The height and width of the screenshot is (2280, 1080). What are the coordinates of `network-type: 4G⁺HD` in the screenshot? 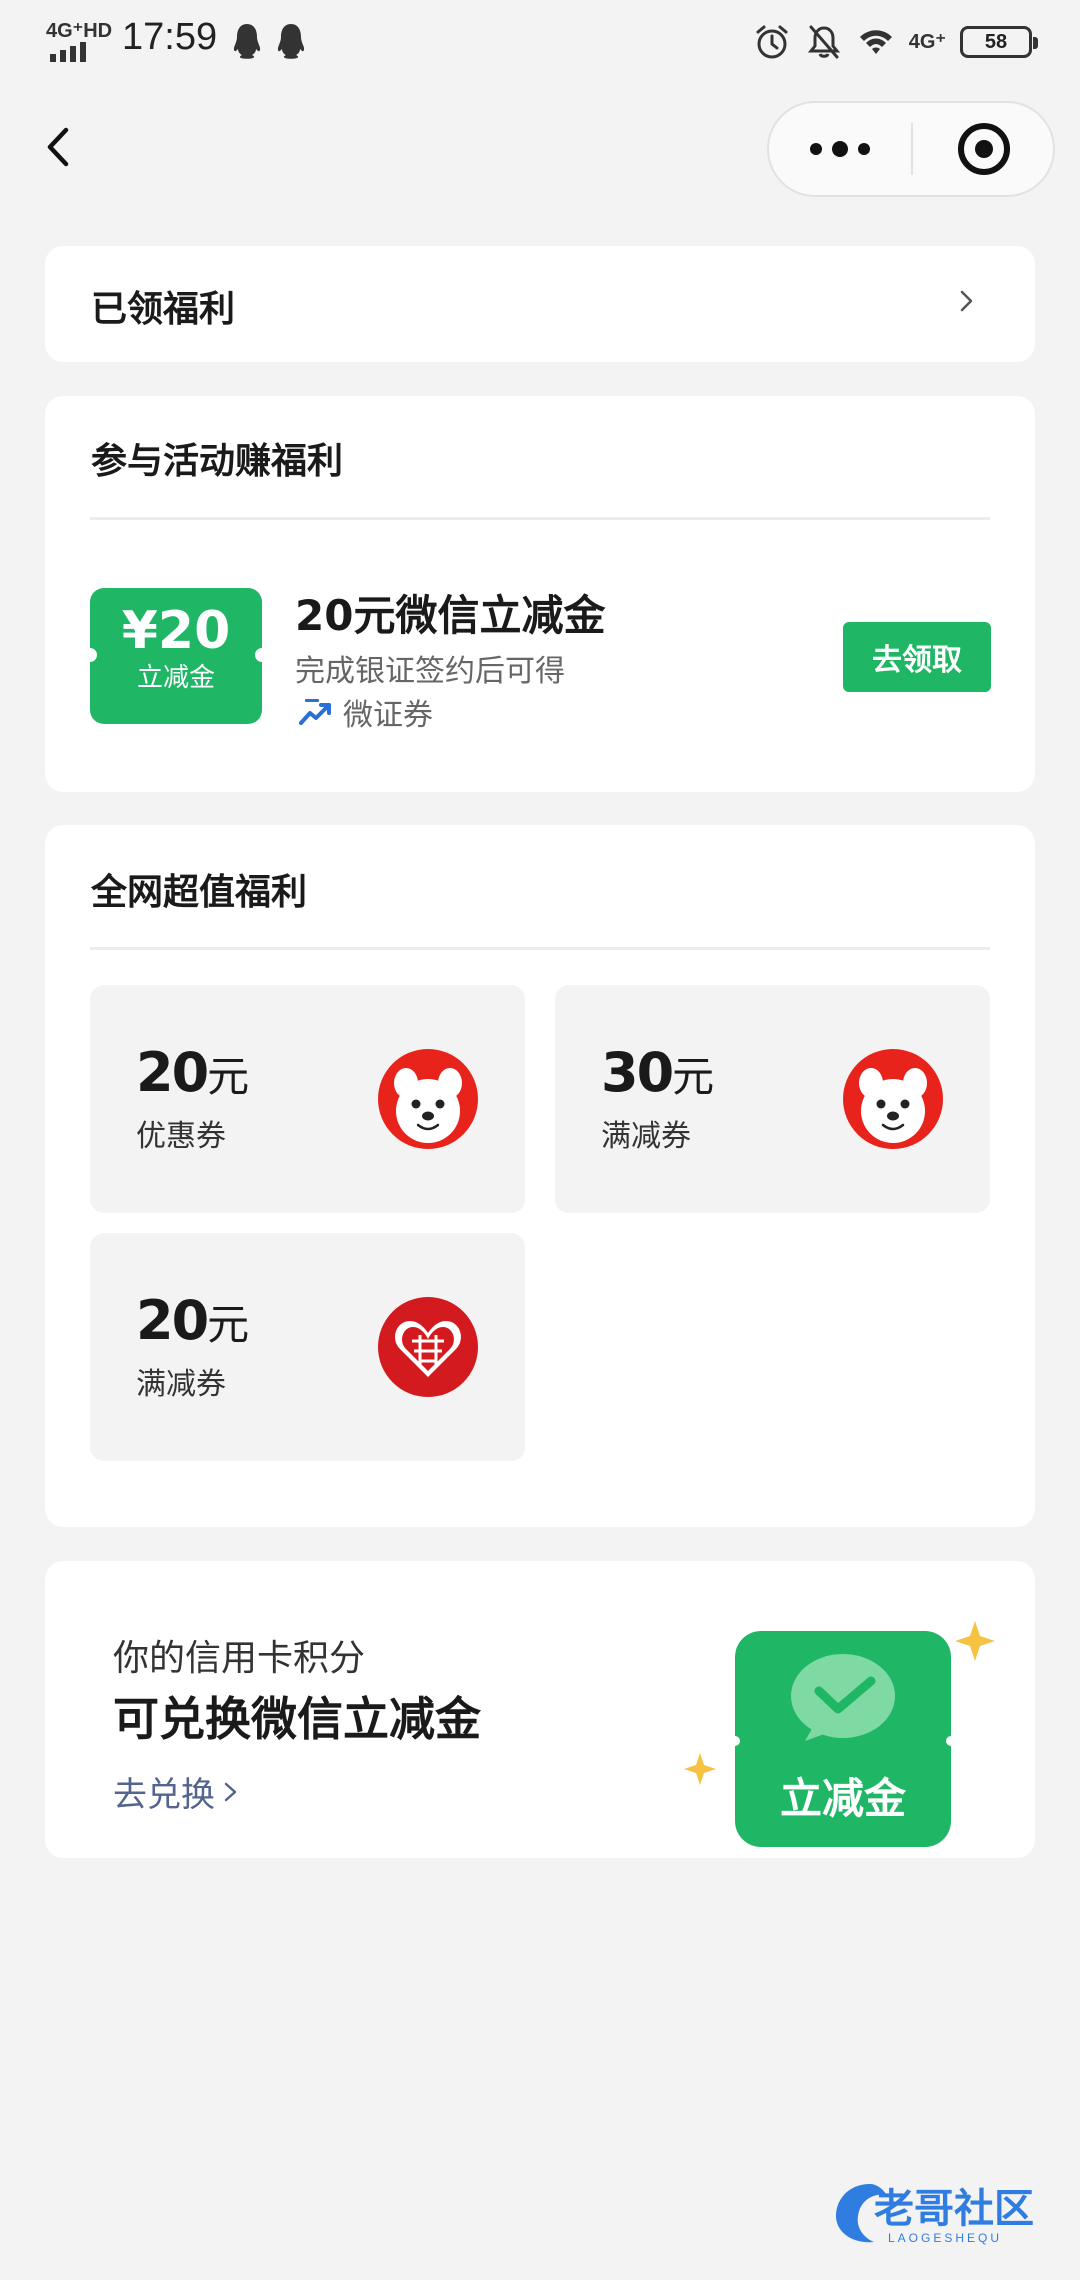 It's located at (79, 31).